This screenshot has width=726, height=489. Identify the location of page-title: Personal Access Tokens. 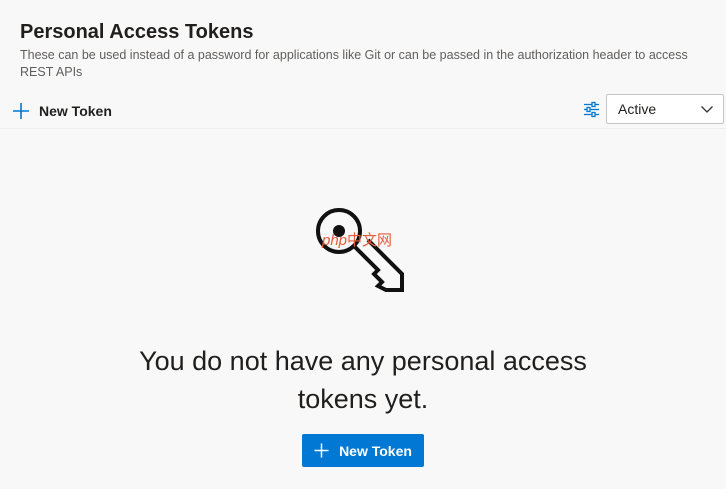
(137, 32).